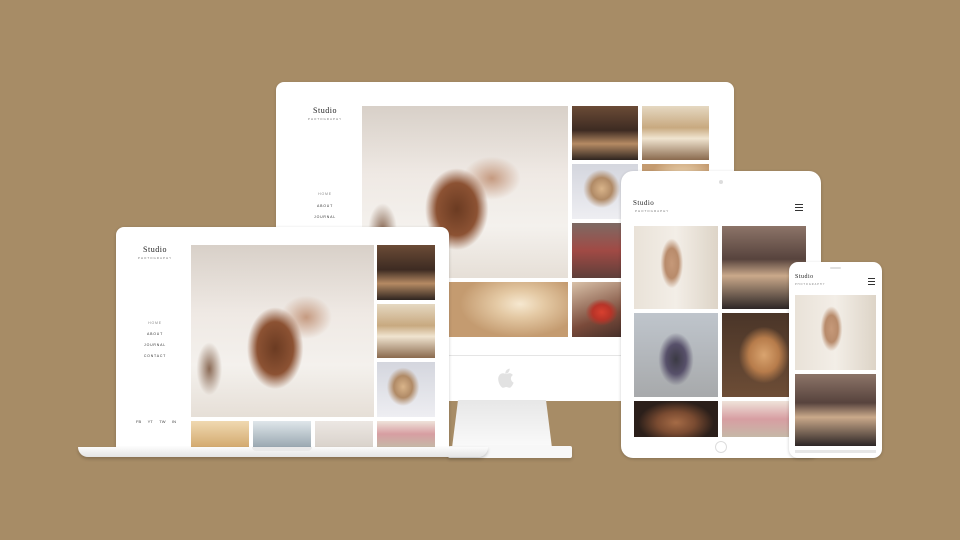  What do you see at coordinates (282, 449) in the screenshot?
I see `laptop-notch` at bounding box center [282, 449].